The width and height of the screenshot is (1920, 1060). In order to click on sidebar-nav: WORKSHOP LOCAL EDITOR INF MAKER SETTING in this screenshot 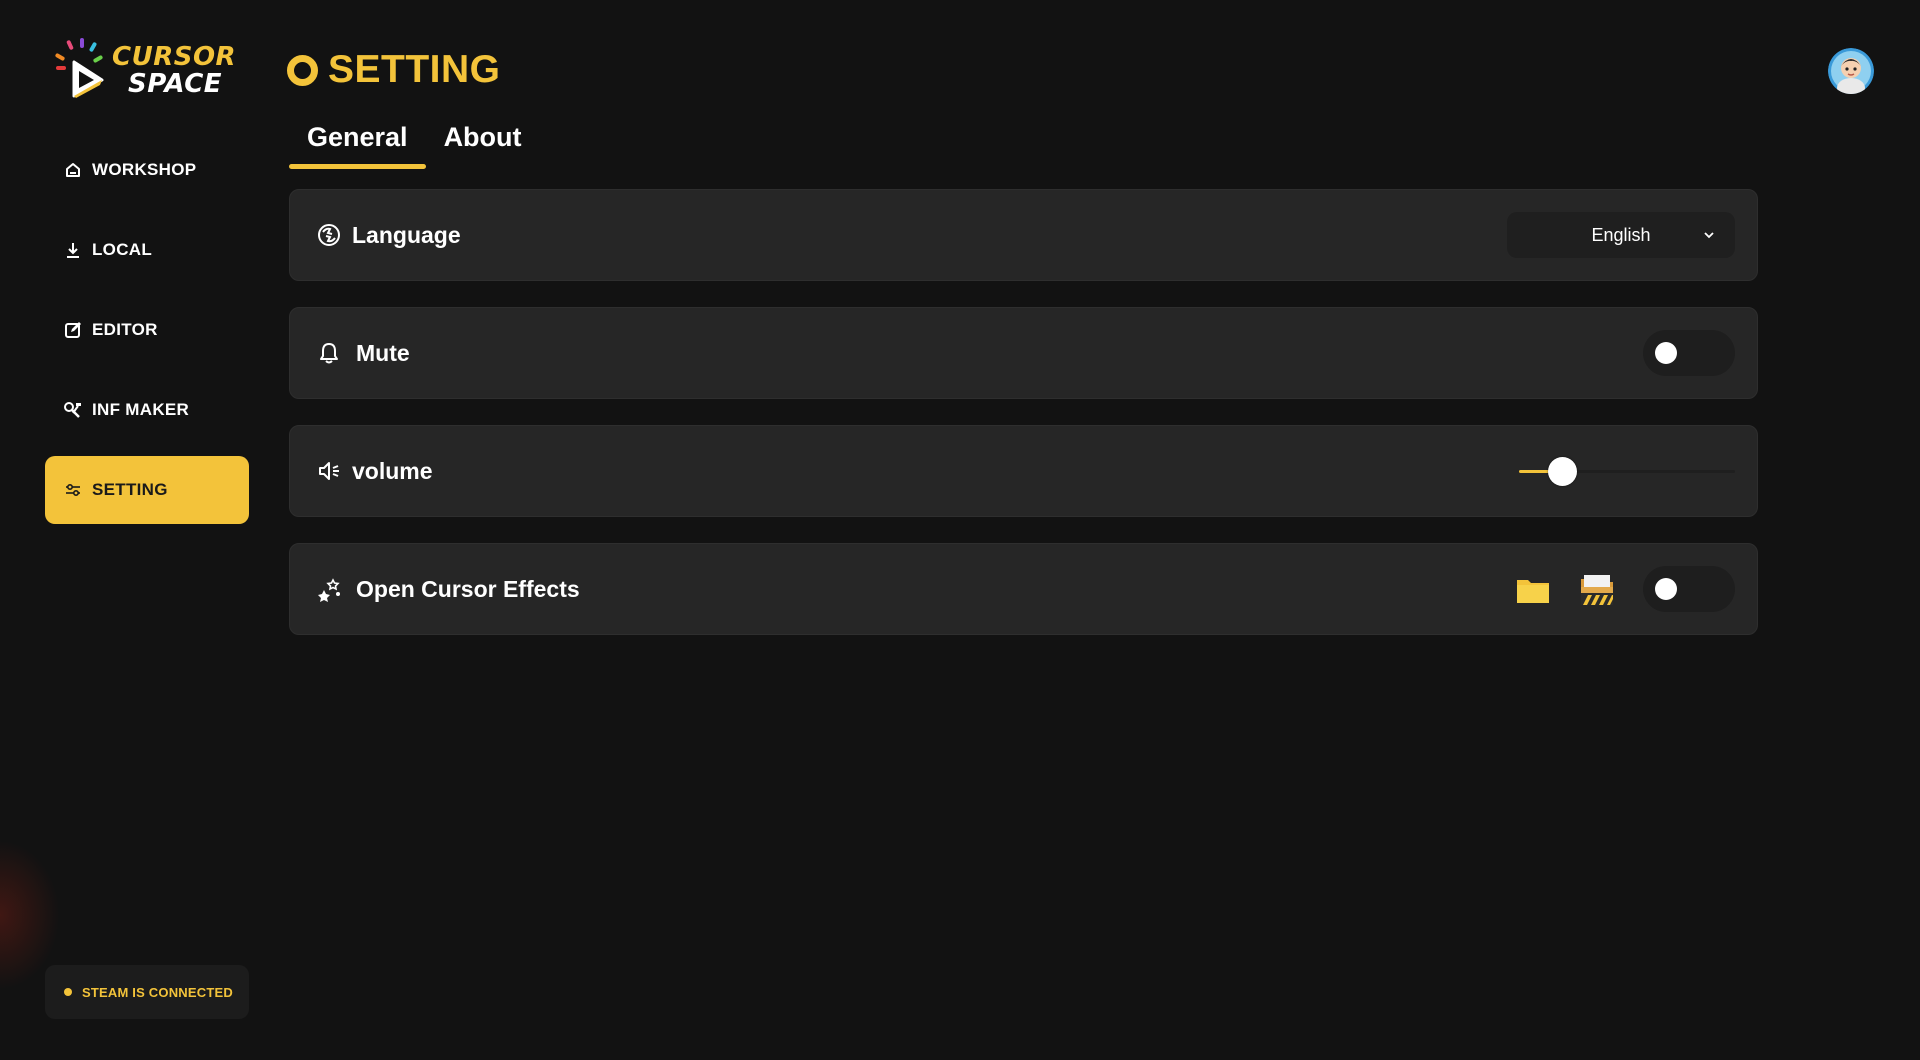, I will do `click(147, 336)`.